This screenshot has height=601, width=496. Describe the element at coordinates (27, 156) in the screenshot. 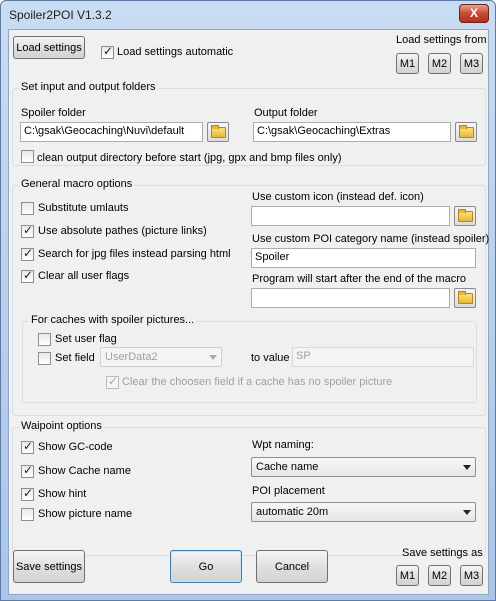

I see `clean-output-checkbox` at that location.